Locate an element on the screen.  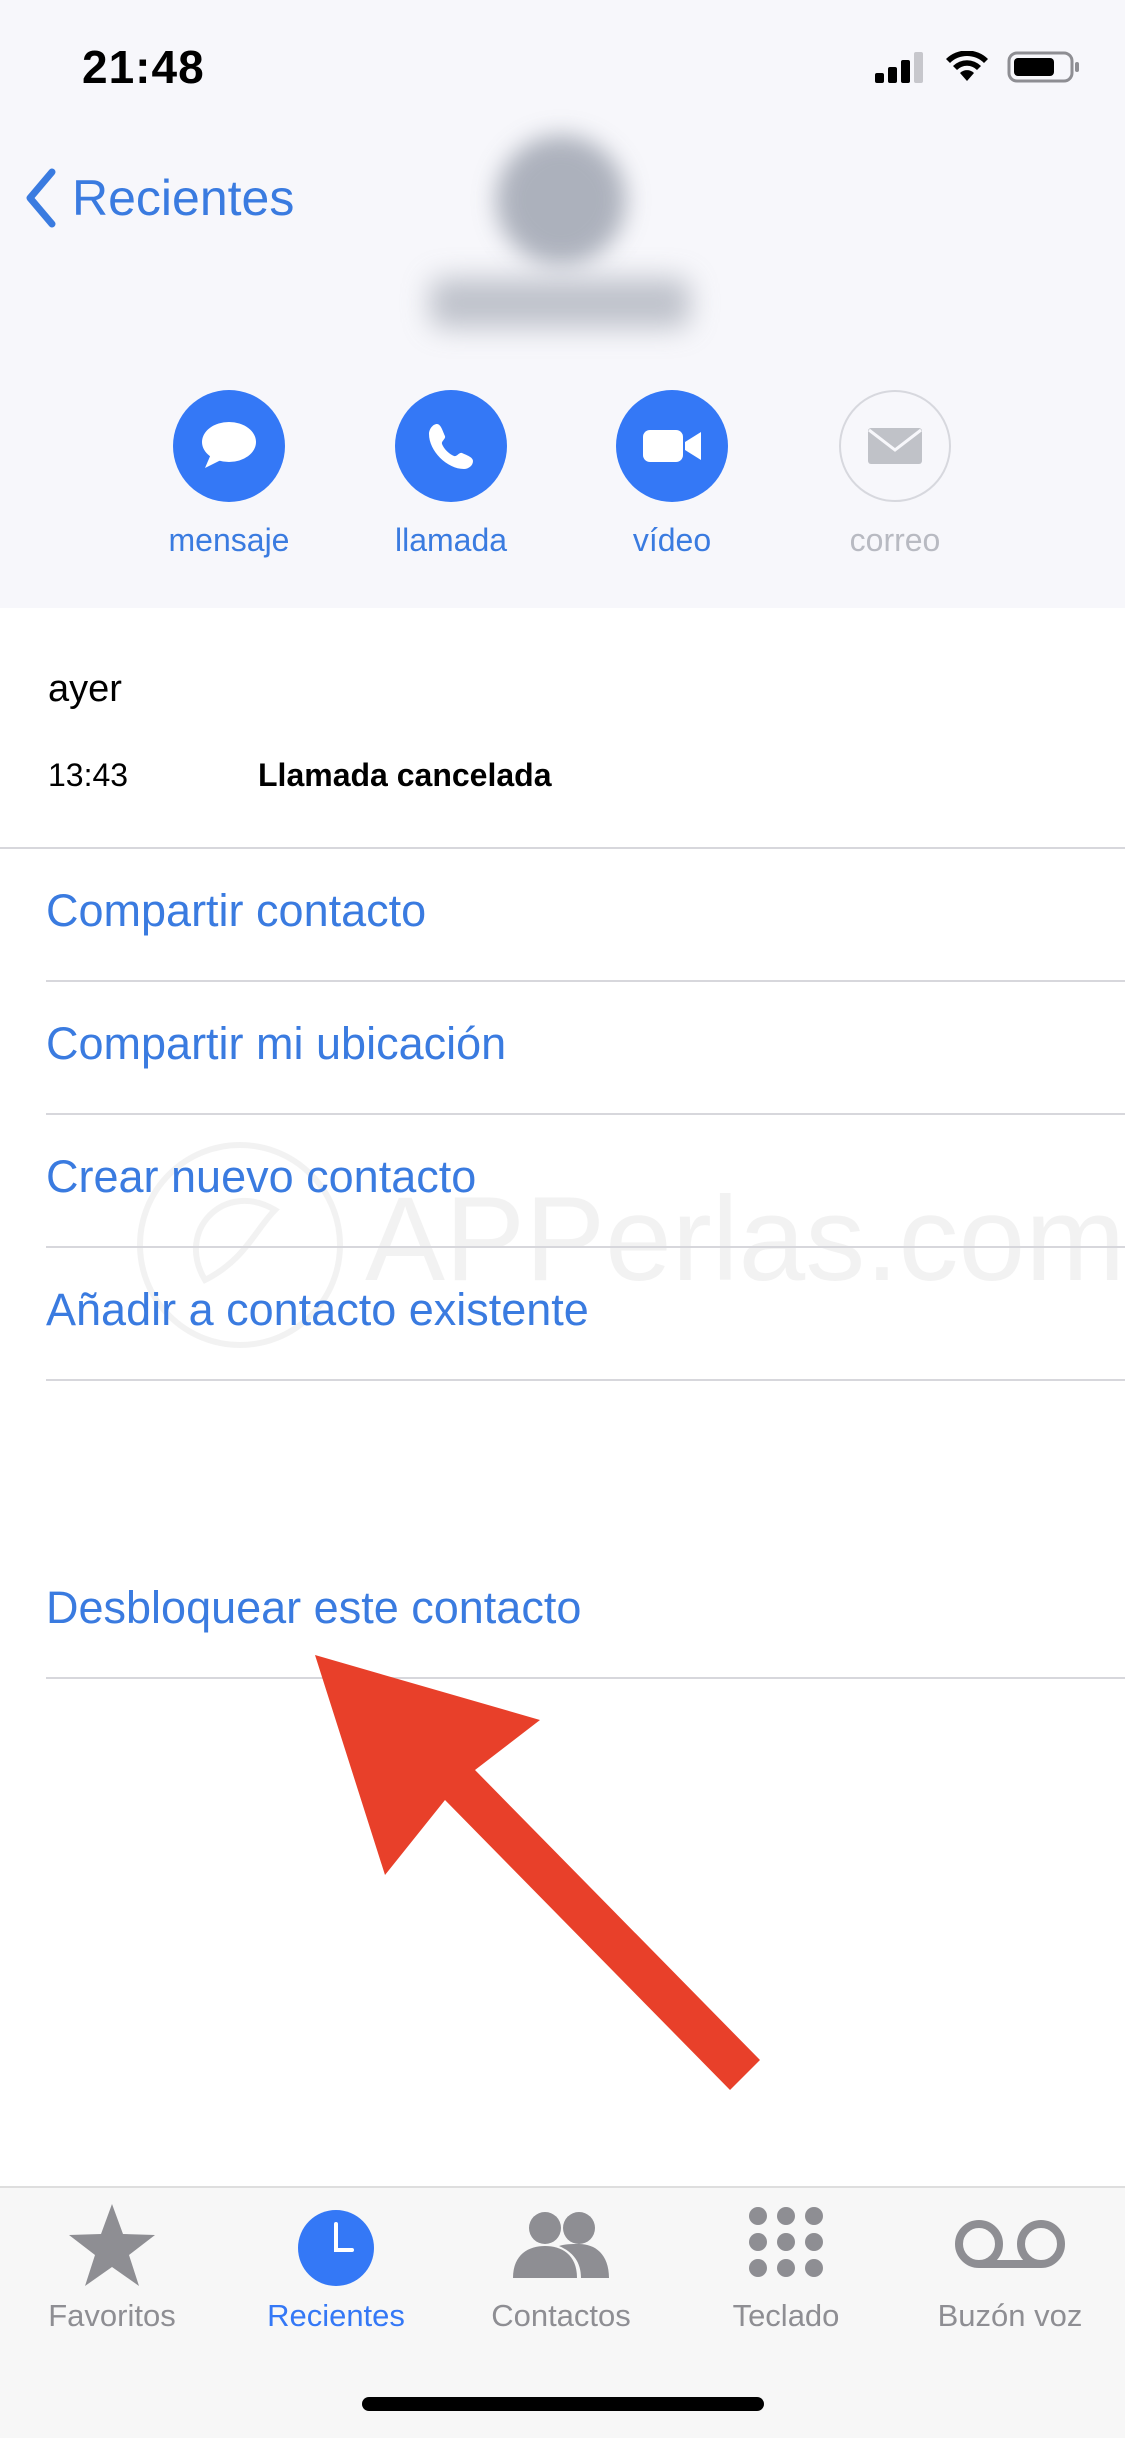
contacts-icon is located at coordinates (561, 2245).